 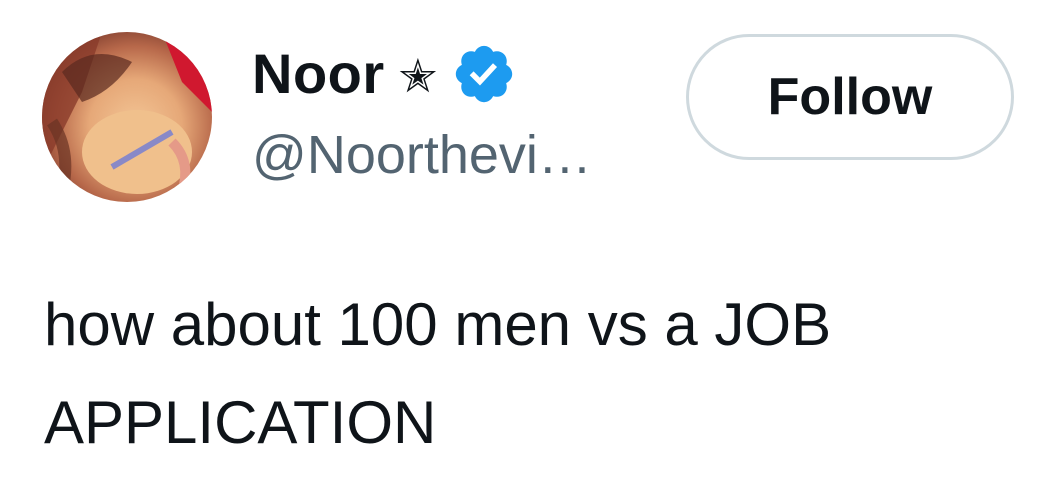 I want to click on author-display-name: Noor, so click(x=318, y=74).